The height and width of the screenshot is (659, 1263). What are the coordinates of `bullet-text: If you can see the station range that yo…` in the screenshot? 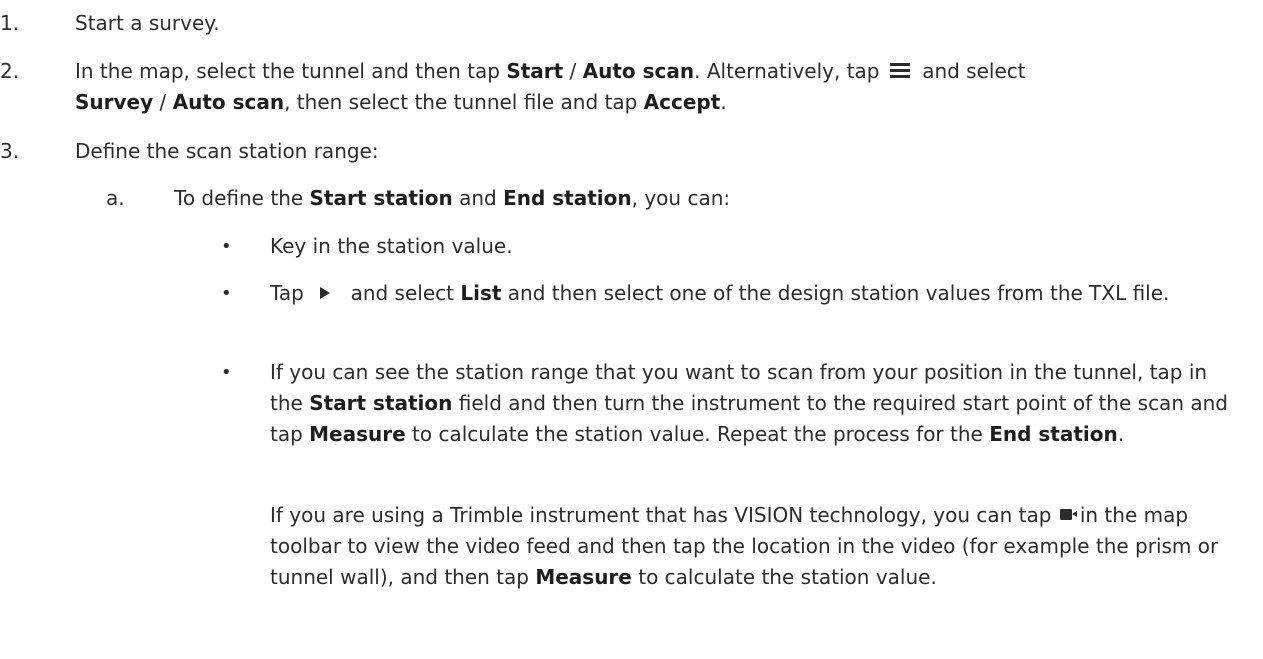 It's located at (749, 403).